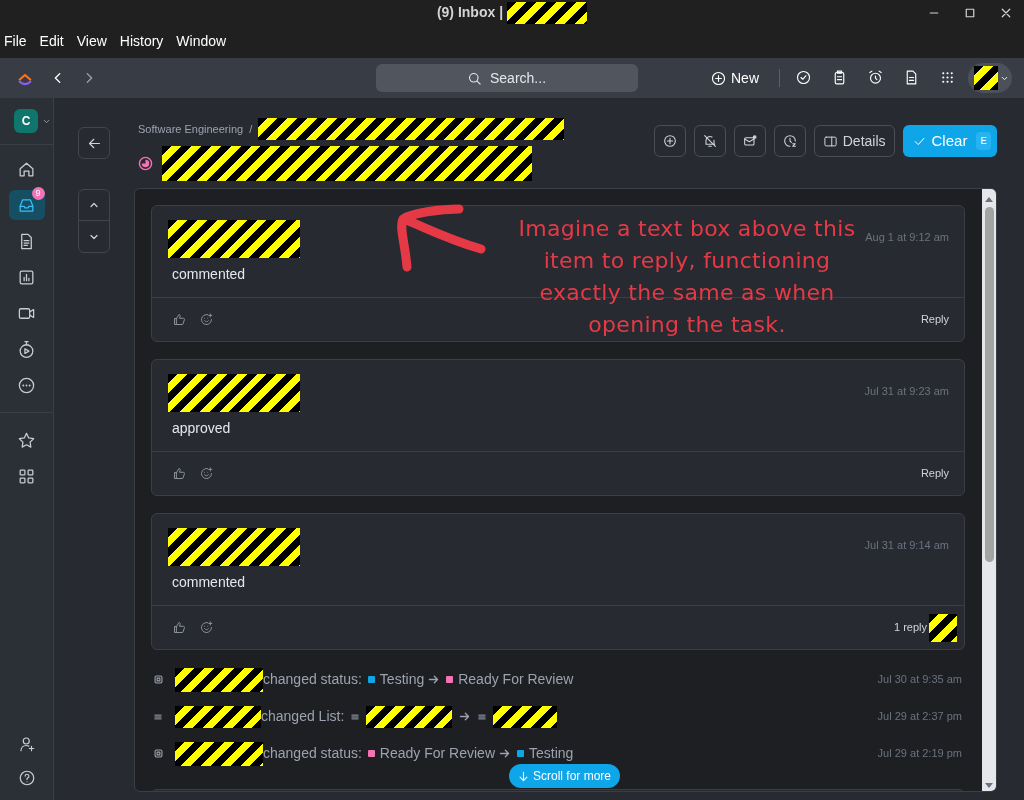  What do you see at coordinates (718, 78) in the screenshot?
I see `plus-circle-icon` at bounding box center [718, 78].